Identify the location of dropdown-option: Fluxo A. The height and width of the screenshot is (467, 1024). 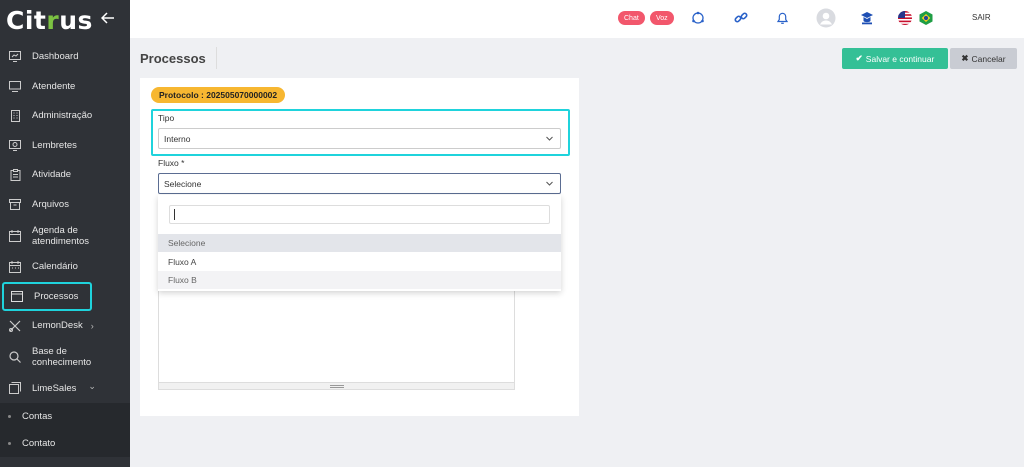
(359, 262).